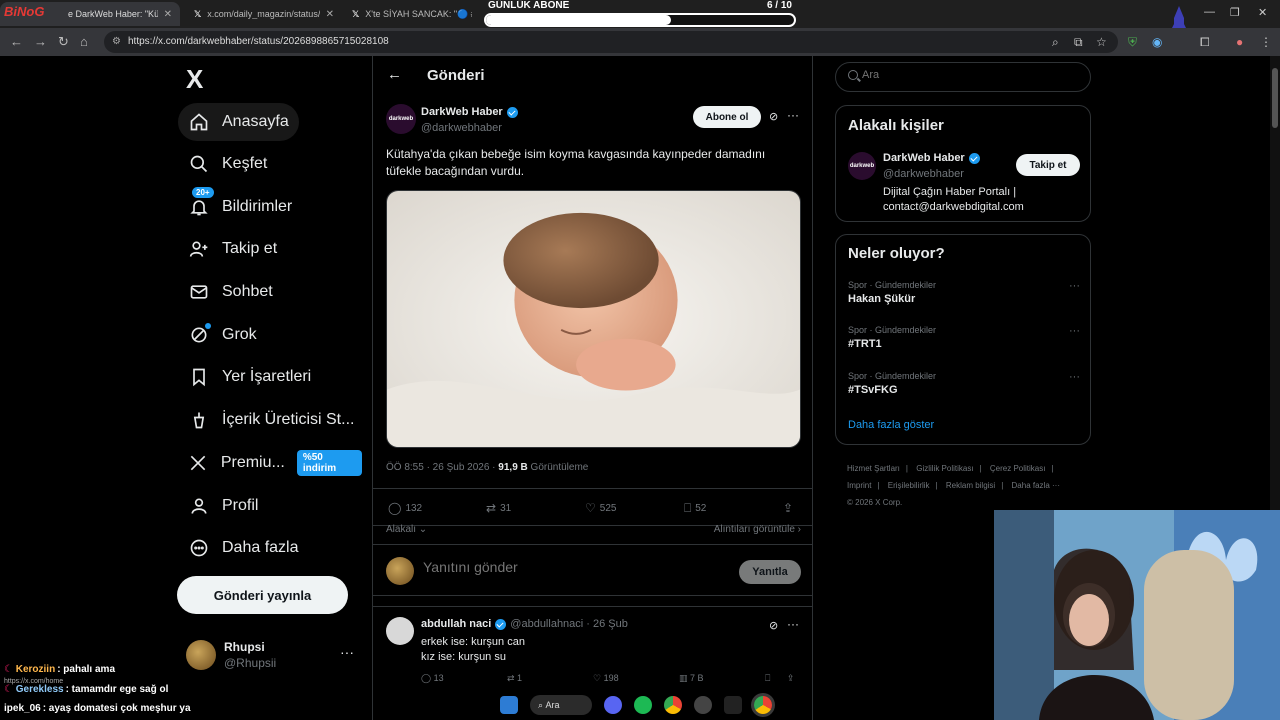  What do you see at coordinates (1048, 165) in the screenshot?
I see `follow-button: Takip et` at bounding box center [1048, 165].